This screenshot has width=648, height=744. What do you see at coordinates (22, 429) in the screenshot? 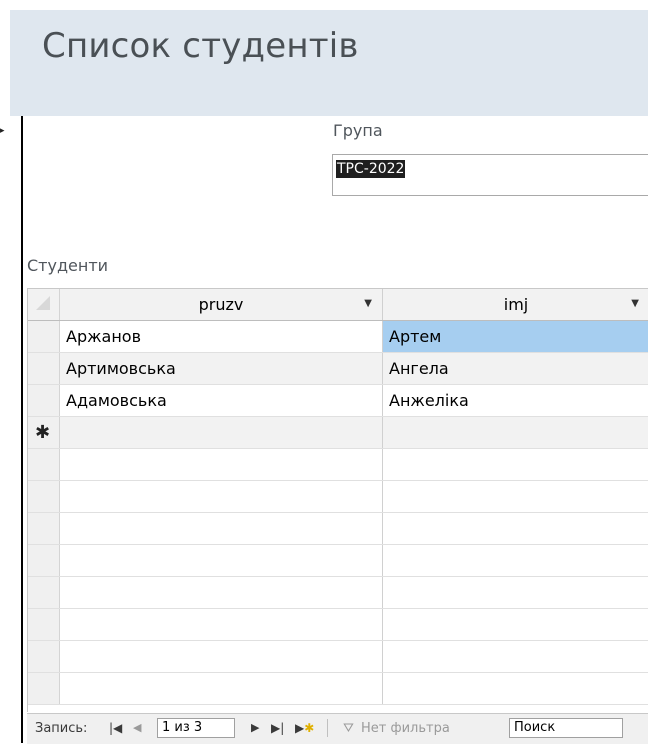
I see `record-selector-bar` at bounding box center [22, 429].